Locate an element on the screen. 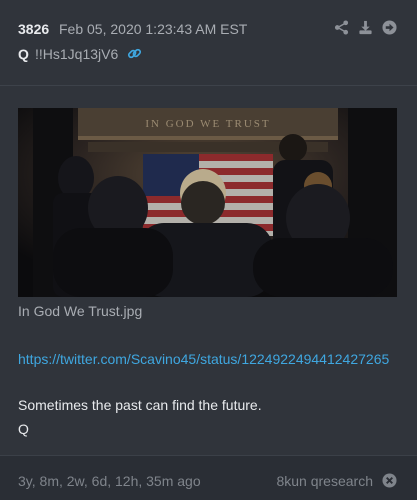  header-actions is located at coordinates (365, 27).